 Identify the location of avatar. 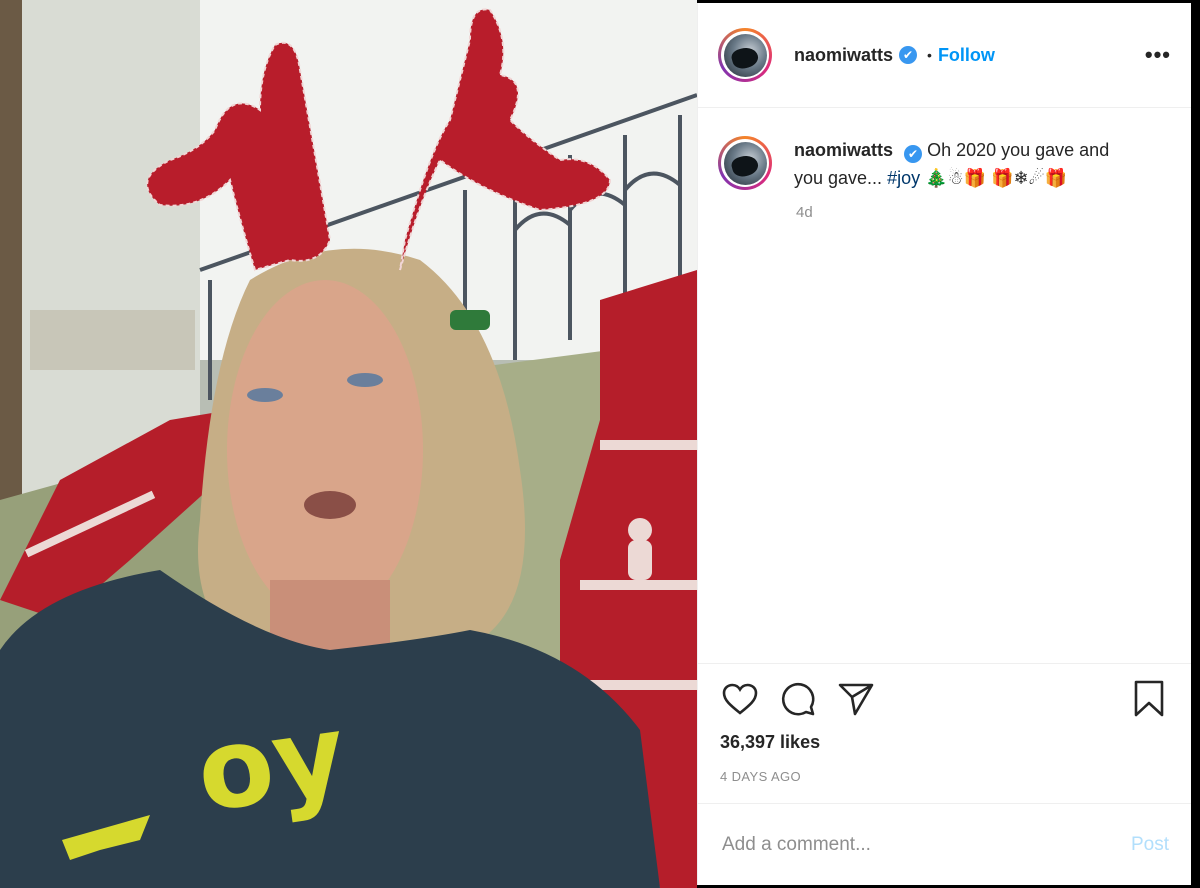
(745, 55).